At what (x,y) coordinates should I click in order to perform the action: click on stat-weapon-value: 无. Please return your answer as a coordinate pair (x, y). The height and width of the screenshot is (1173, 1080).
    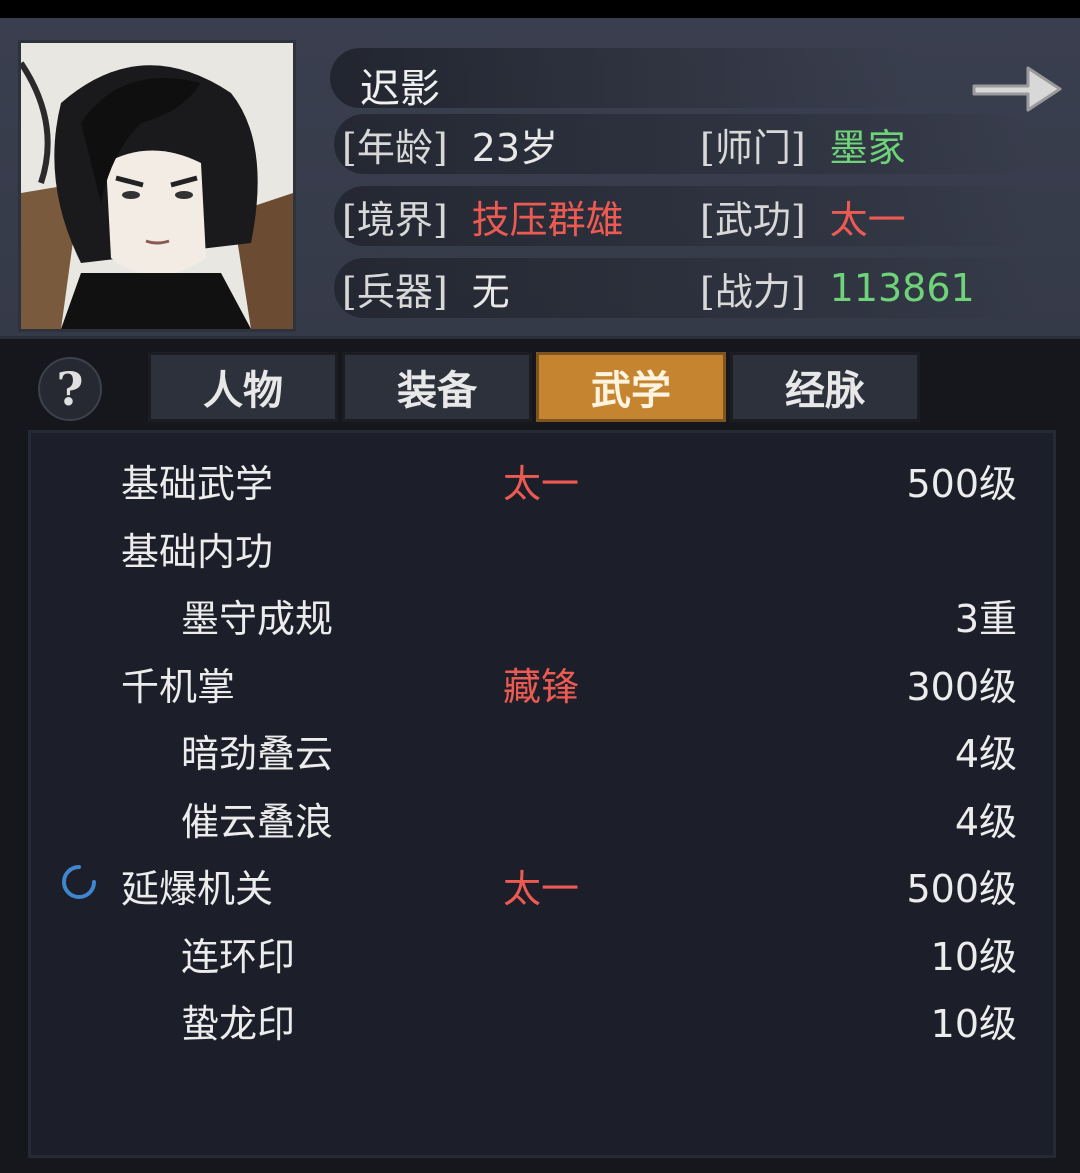
    Looking at the image, I should click on (490, 291).